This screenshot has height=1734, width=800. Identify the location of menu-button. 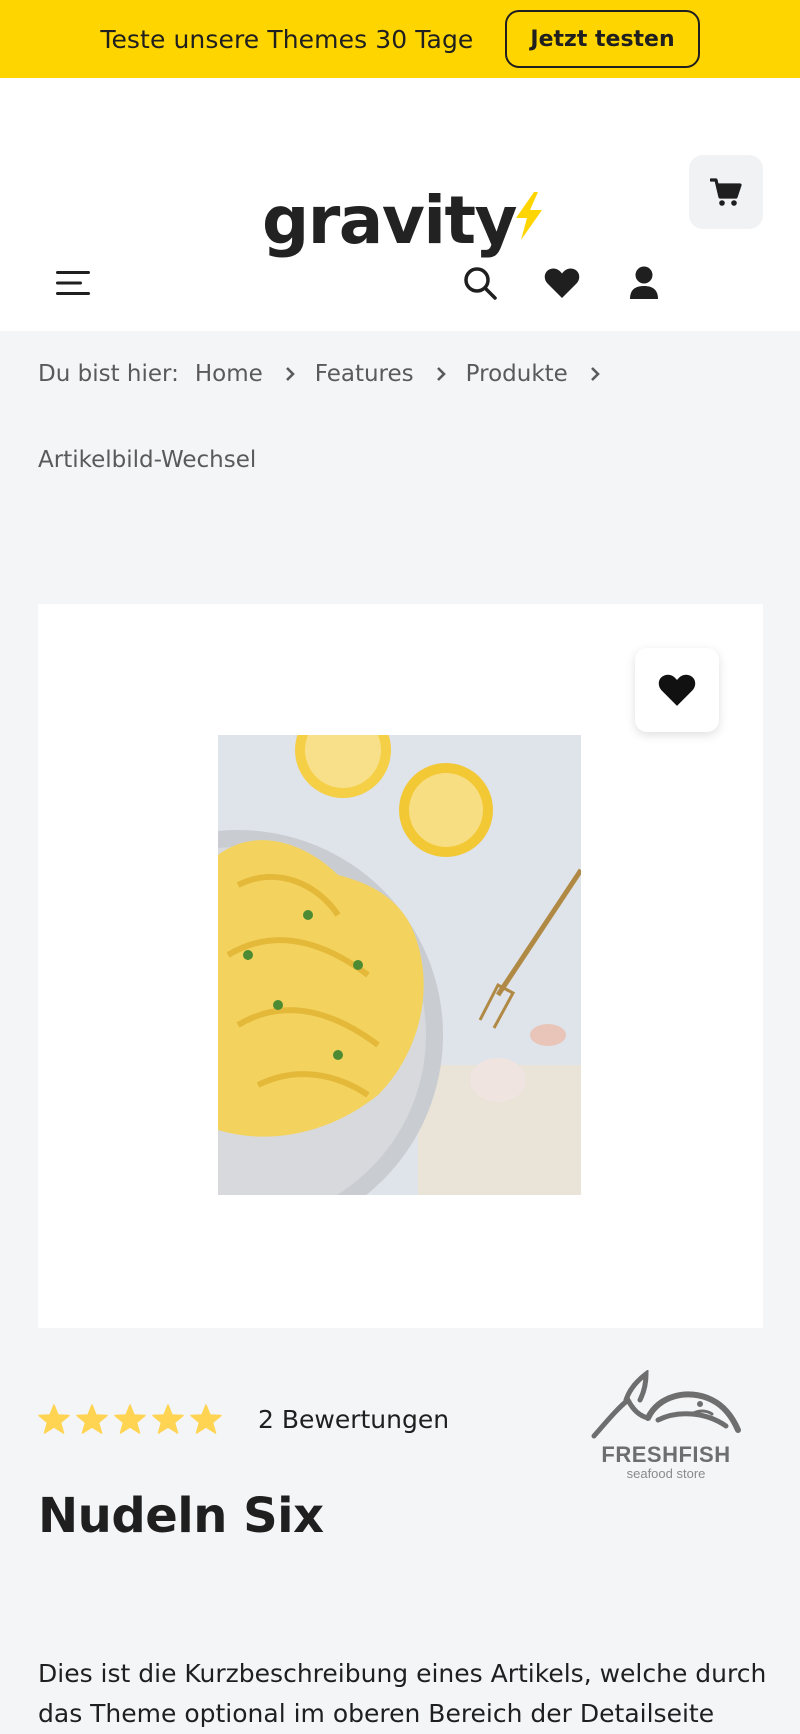
(74, 283).